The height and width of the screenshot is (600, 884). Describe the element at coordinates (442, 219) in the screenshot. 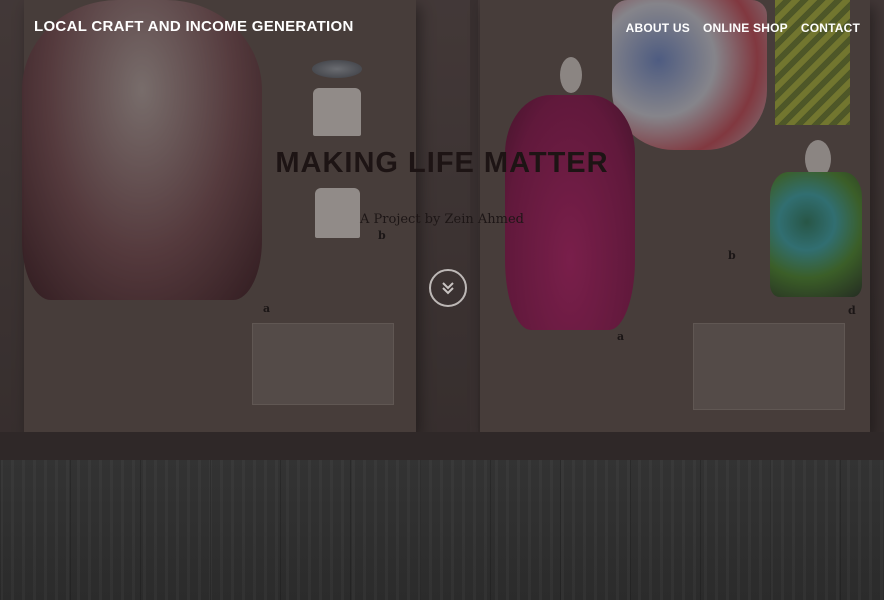

I see `hero-subtitle: A Project by Zein Ahmed` at that location.